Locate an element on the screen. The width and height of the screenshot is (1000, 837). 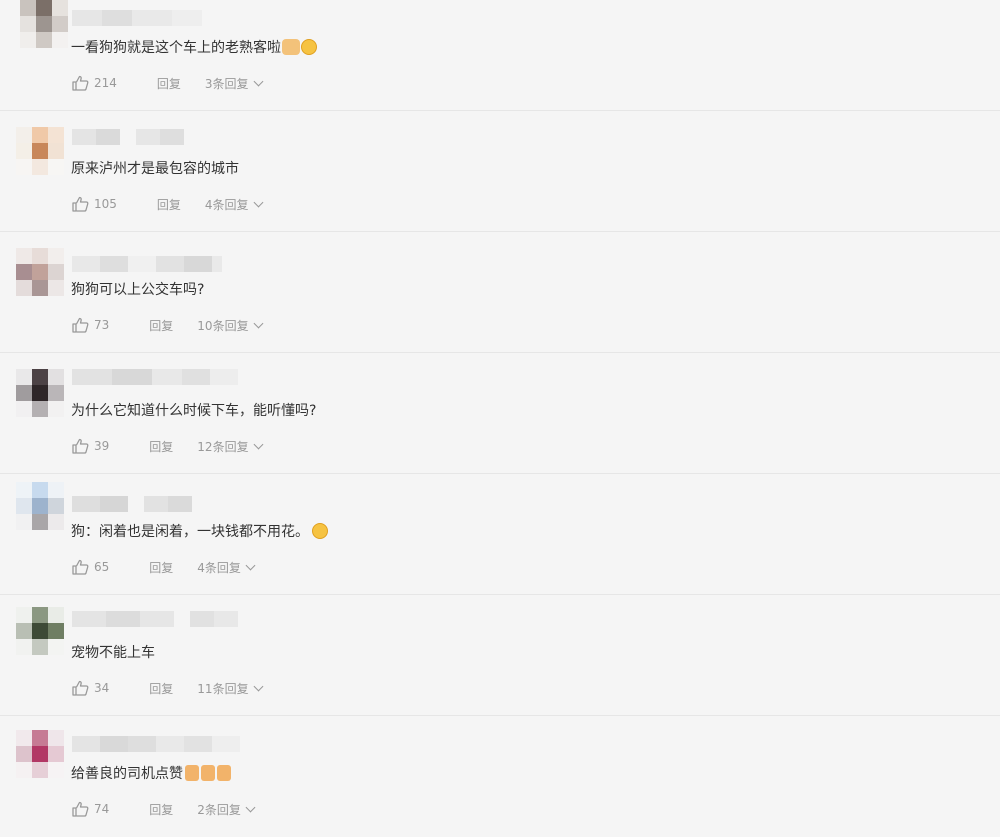
replies-count: 11条回复 is located at coordinates (223, 688).